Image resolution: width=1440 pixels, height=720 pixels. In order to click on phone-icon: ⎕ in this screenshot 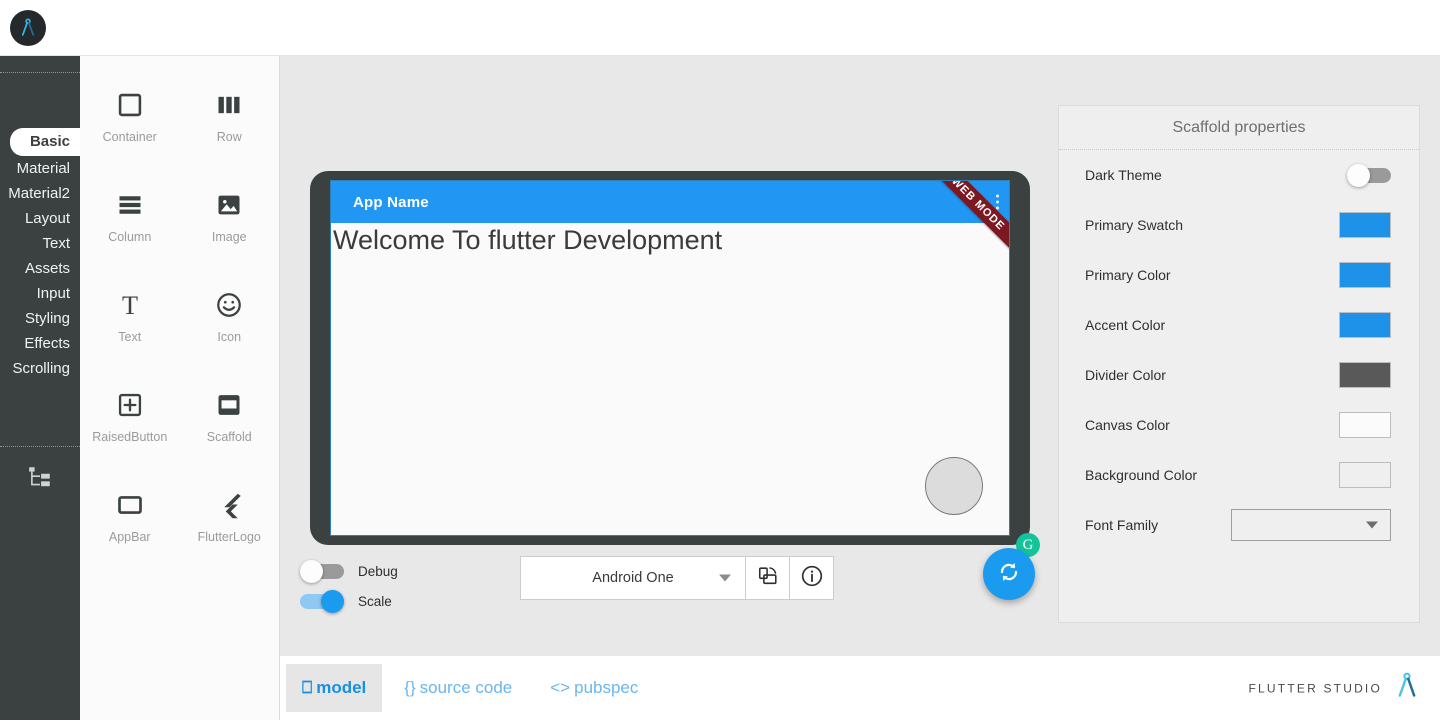, I will do `click(307, 687)`.